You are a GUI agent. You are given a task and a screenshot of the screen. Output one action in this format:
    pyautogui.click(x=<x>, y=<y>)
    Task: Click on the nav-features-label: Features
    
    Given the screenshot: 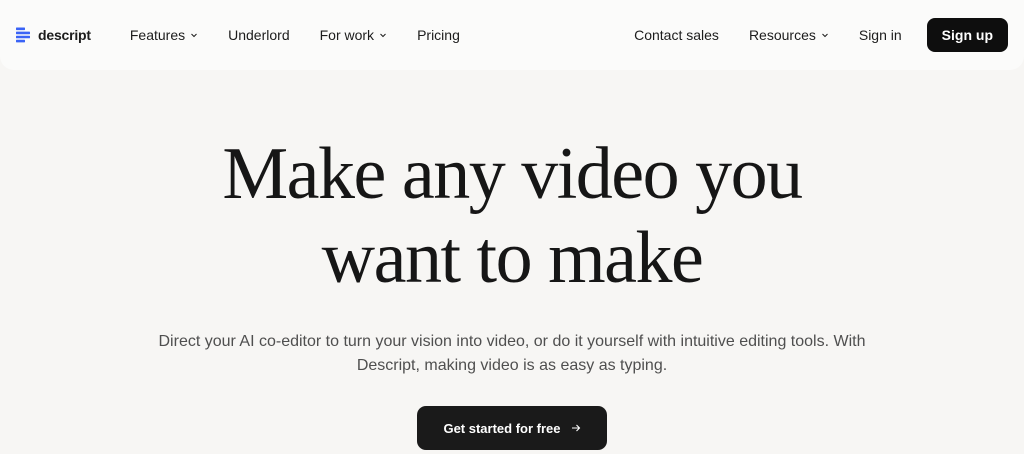 What is the action you would take?
    pyautogui.click(x=157, y=35)
    